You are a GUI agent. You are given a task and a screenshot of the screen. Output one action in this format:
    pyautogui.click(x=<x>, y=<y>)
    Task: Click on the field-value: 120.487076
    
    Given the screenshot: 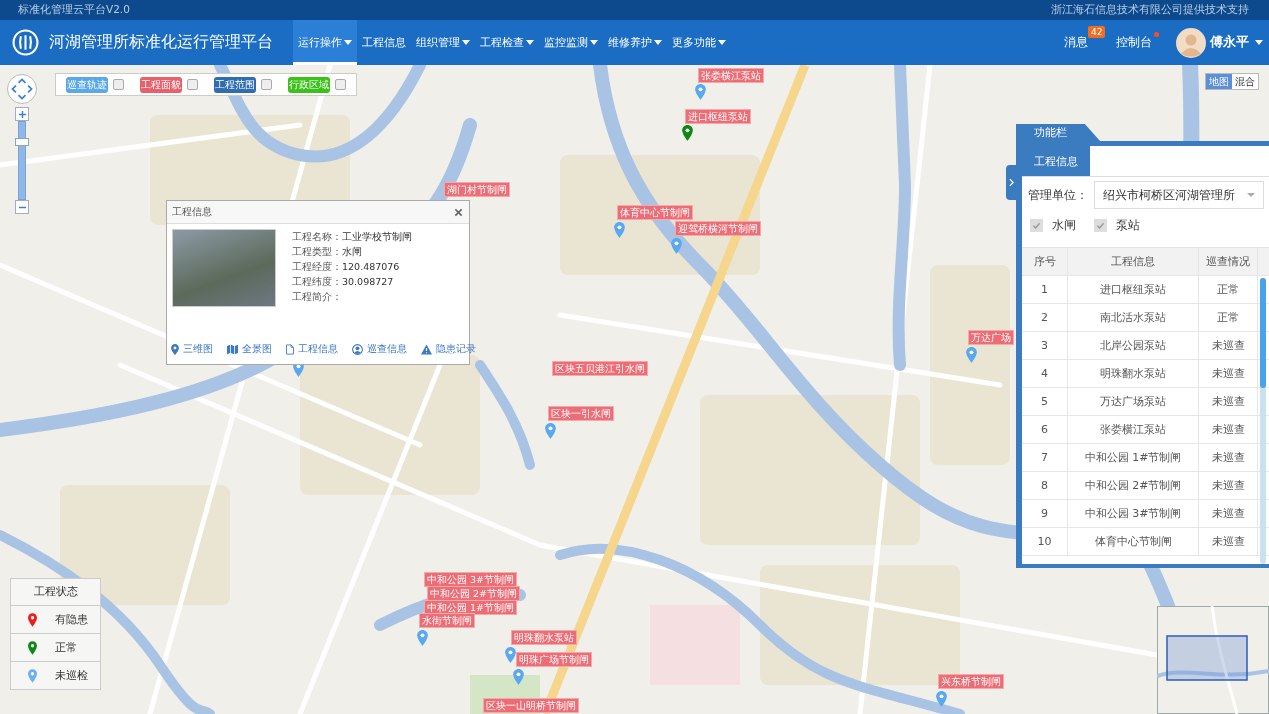 What is the action you would take?
    pyautogui.click(x=371, y=267)
    